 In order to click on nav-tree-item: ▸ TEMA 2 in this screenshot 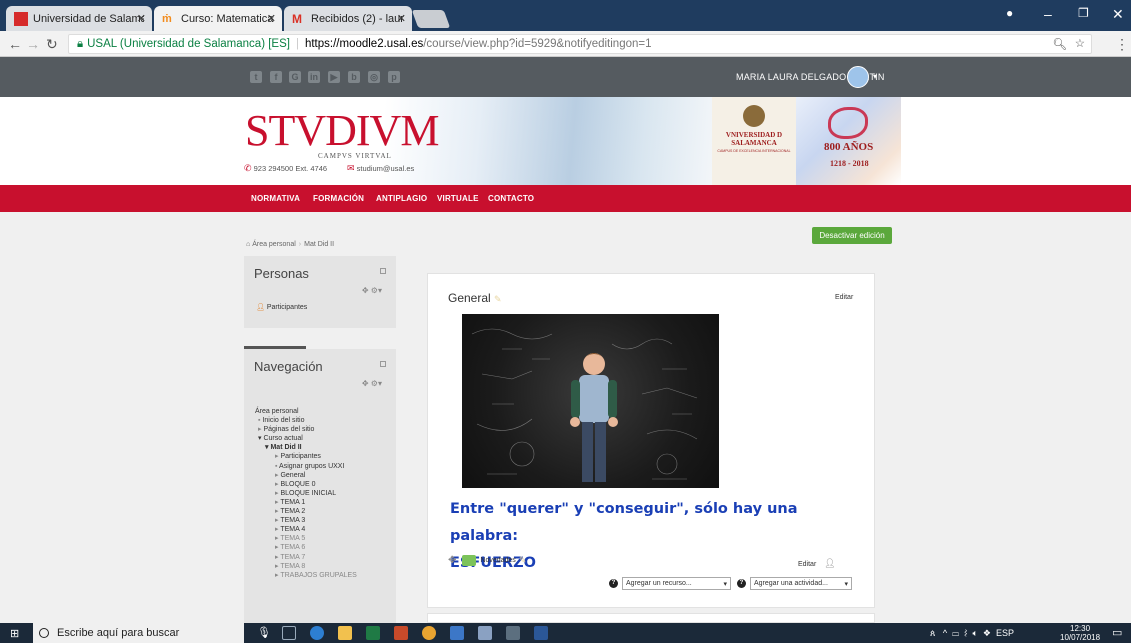, I will do `click(306, 511)`.